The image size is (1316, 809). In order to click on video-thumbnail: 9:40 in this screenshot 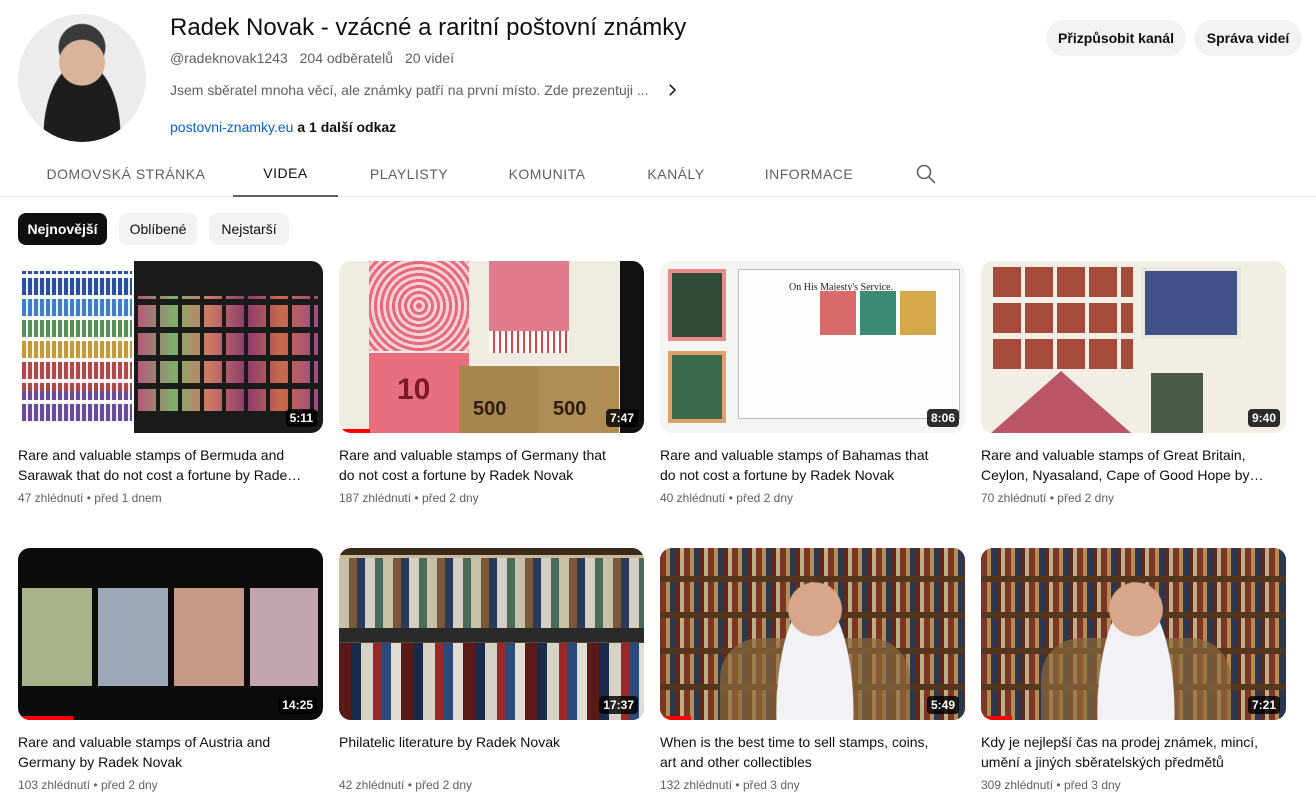, I will do `click(1133, 347)`.